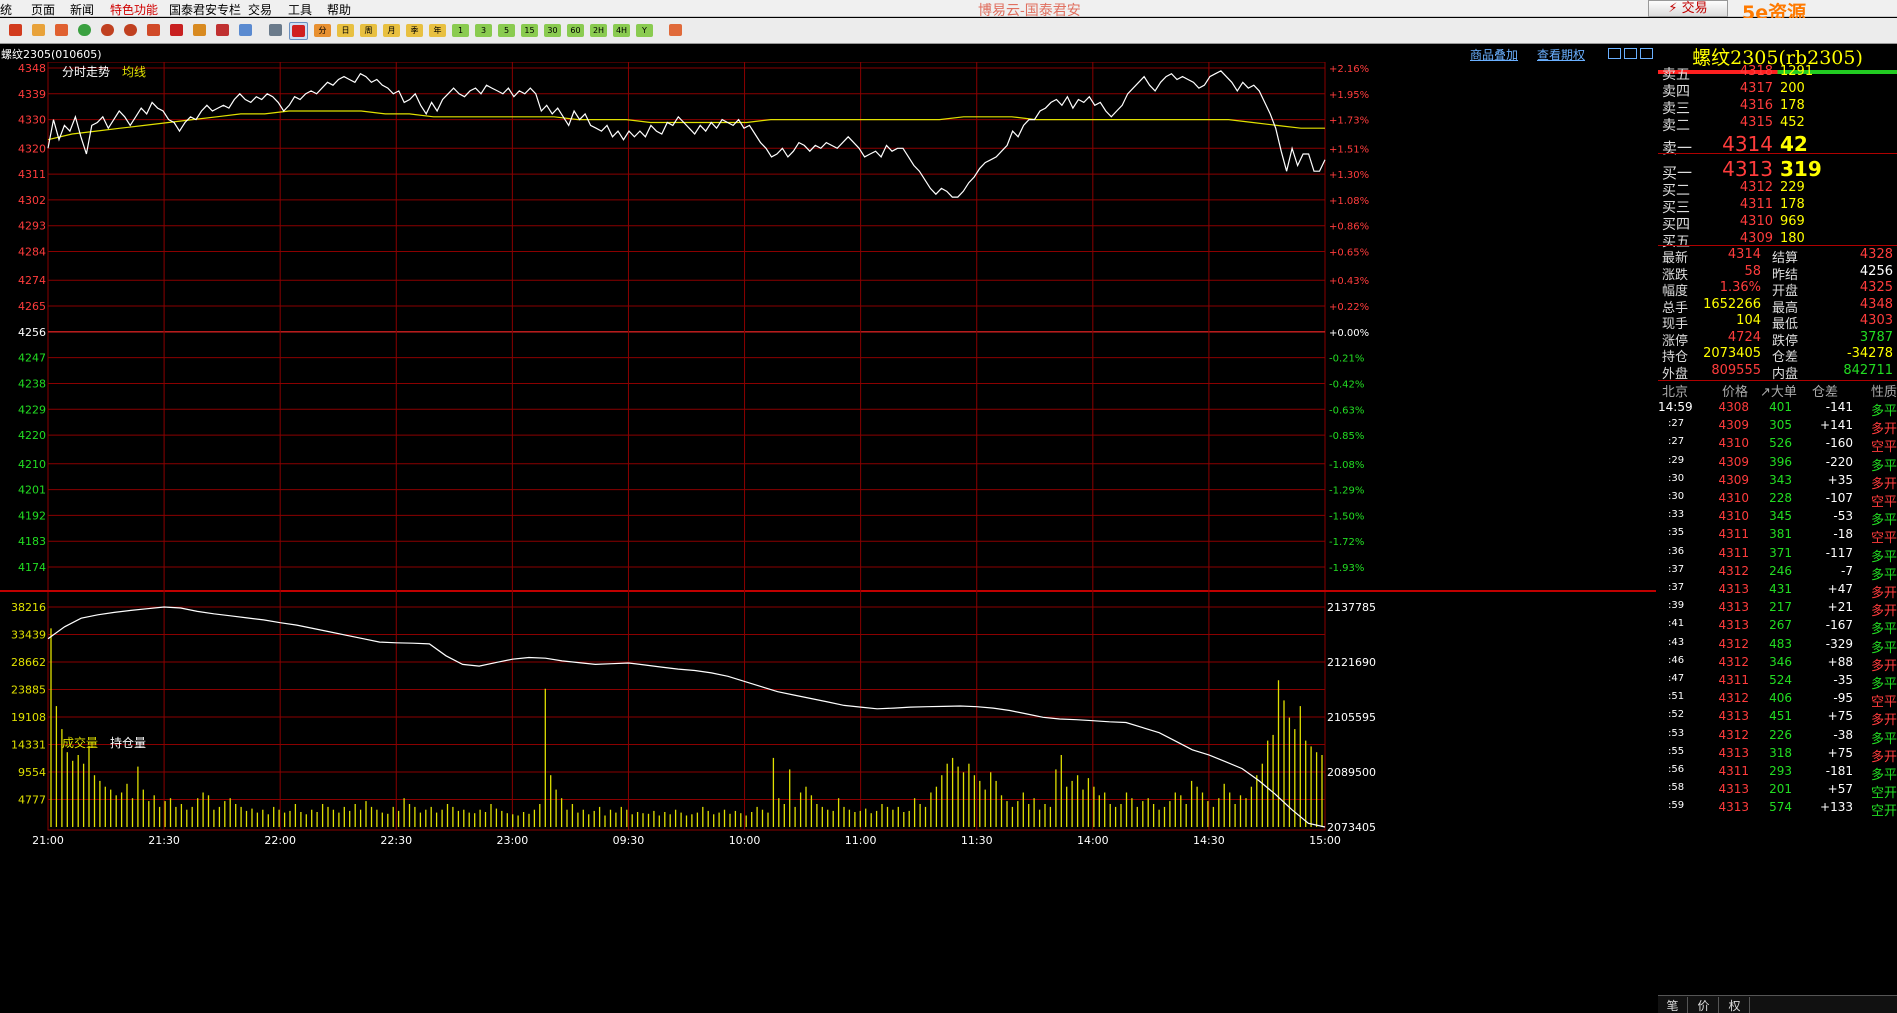 Image resolution: width=1897 pixels, height=1013 pixels. I want to click on tick-volume: 483, so click(1780, 643).